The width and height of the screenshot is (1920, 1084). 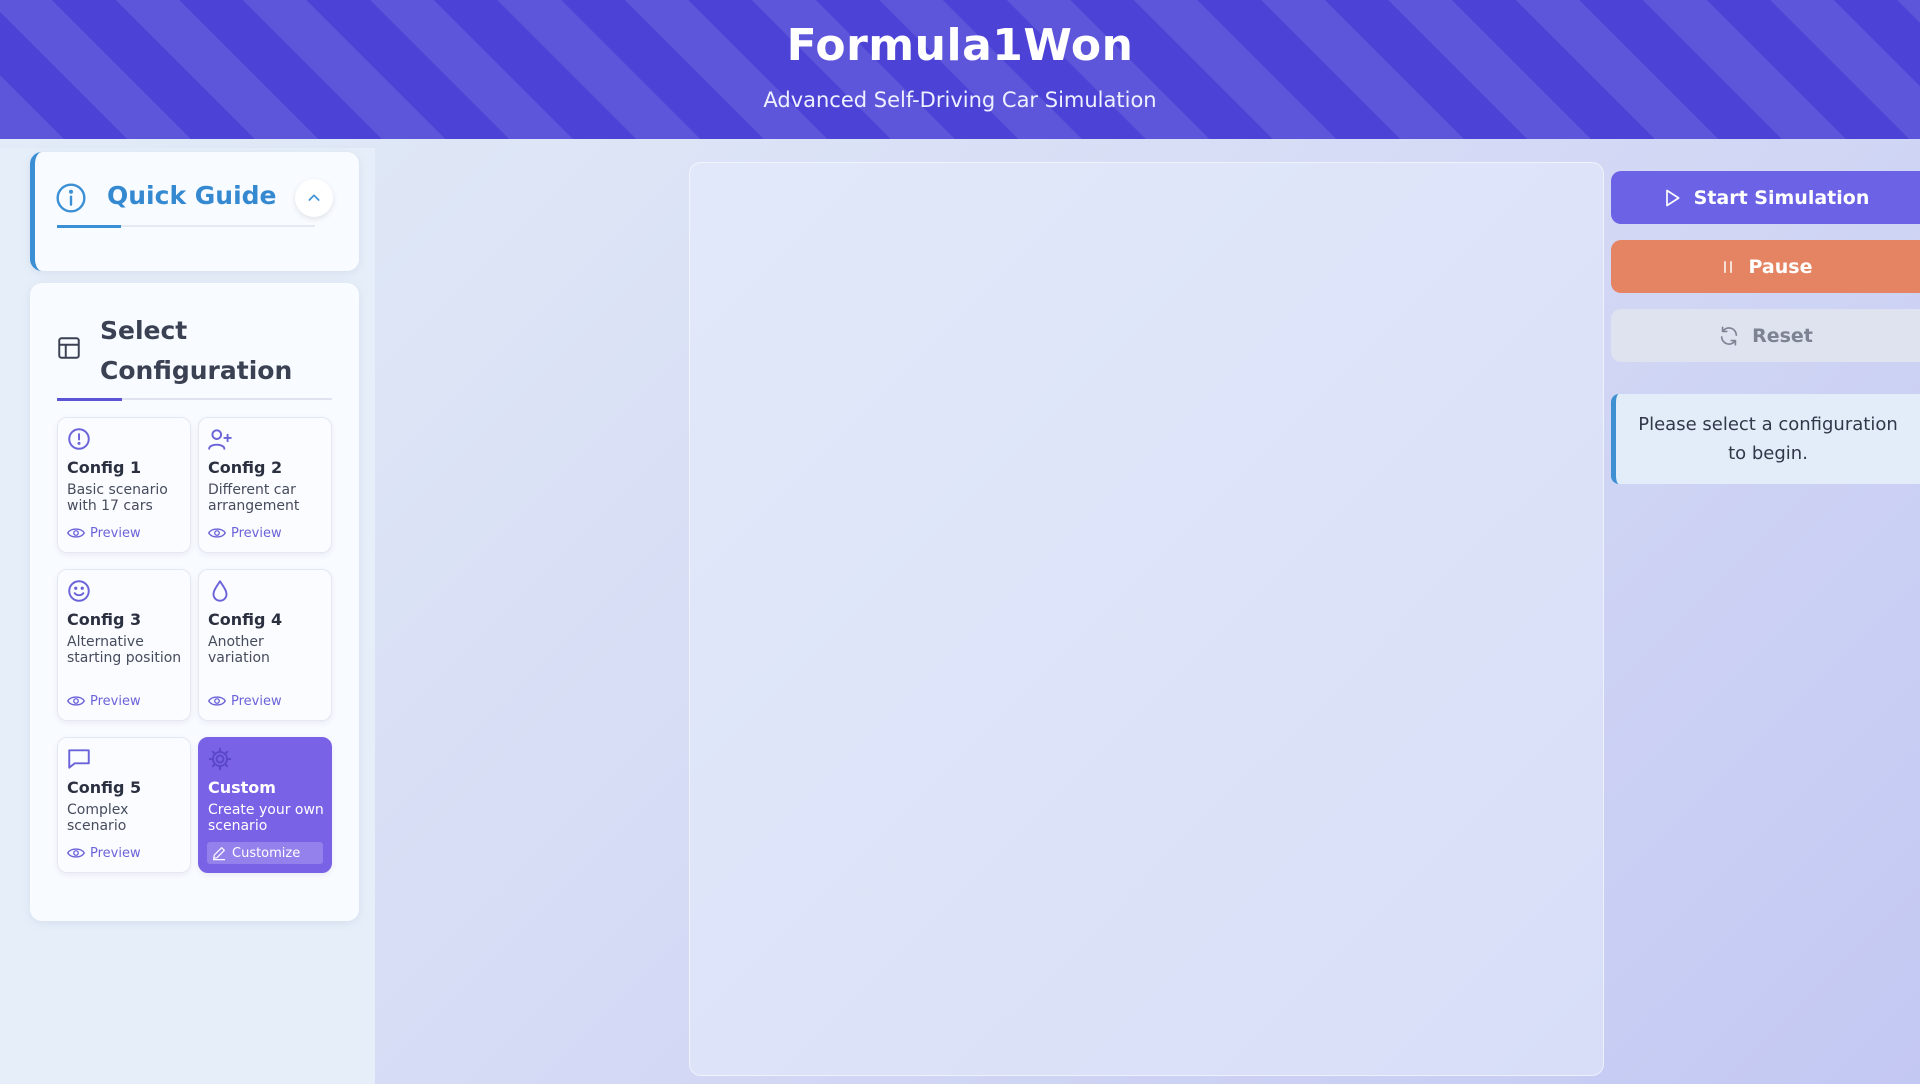 What do you see at coordinates (266, 818) in the screenshot?
I see `config-tile-description: Create your own scenario` at bounding box center [266, 818].